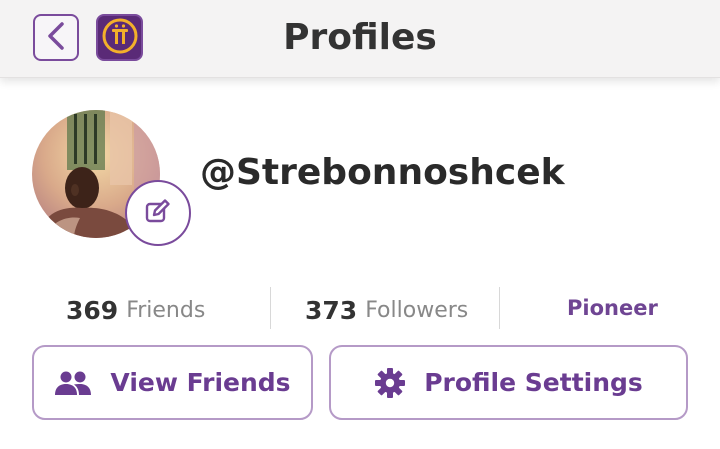 The height and width of the screenshot is (449, 720). I want to click on friends-count: 369, so click(92, 310).